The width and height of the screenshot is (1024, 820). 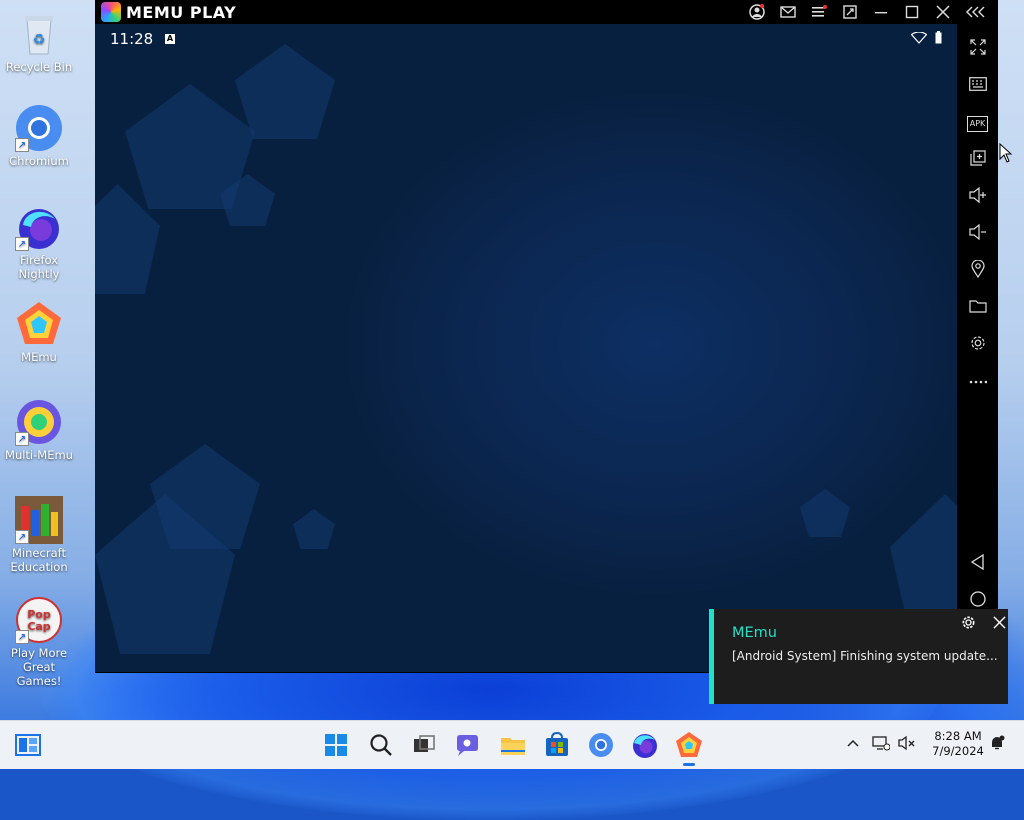 I want to click on search-icon, so click(x=381, y=745).